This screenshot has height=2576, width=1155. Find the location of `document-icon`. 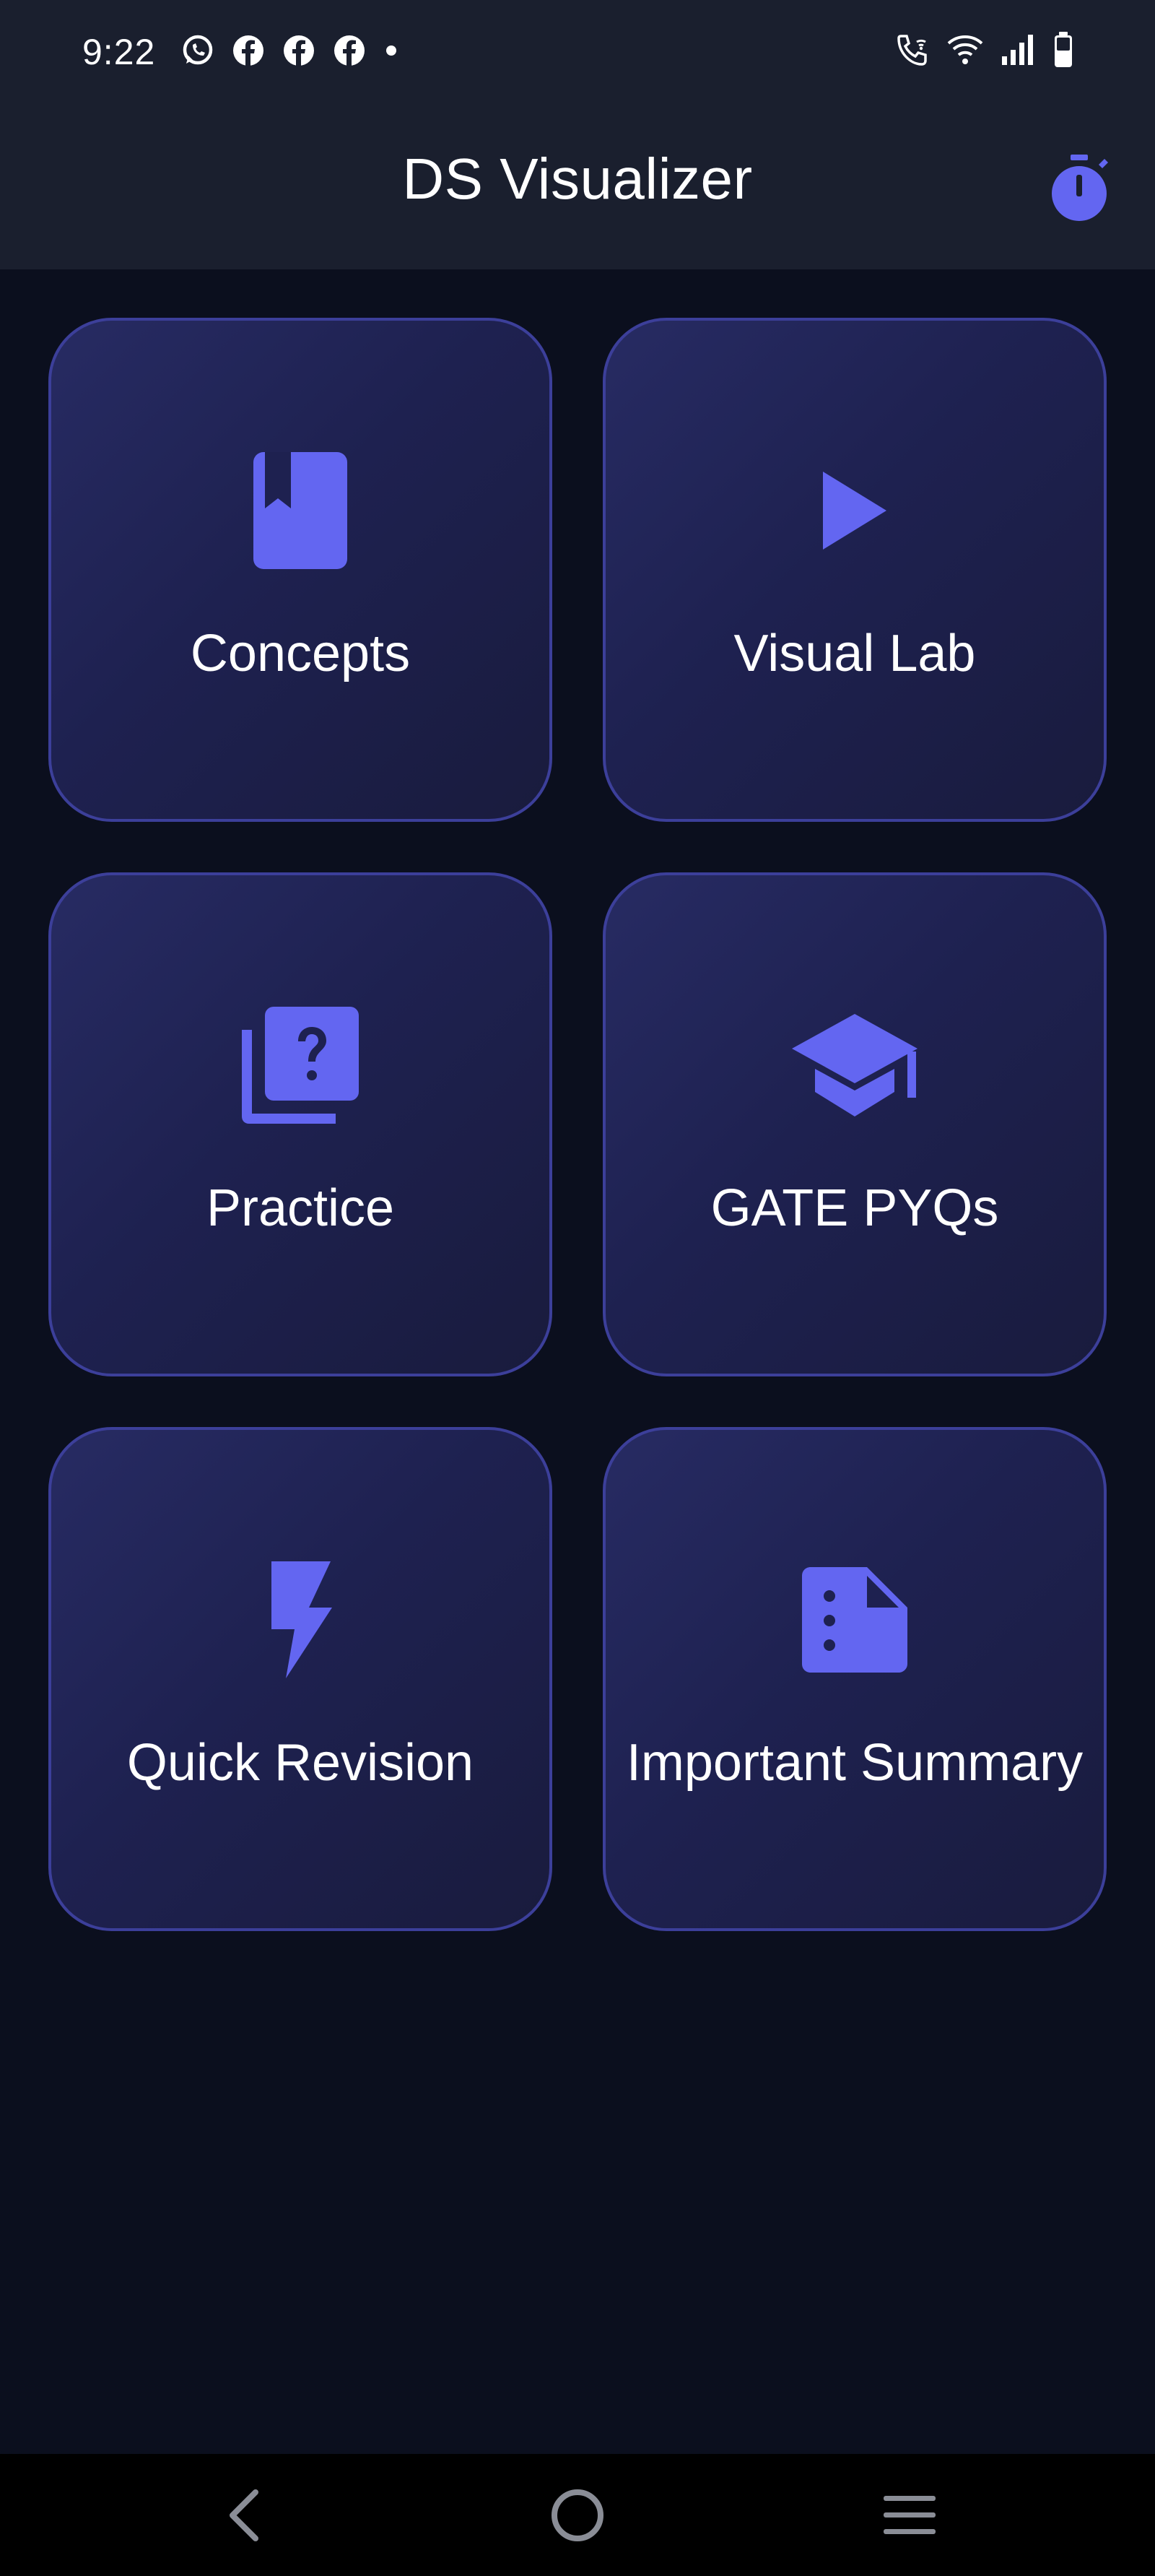

document-icon is located at coordinates (854, 1620).